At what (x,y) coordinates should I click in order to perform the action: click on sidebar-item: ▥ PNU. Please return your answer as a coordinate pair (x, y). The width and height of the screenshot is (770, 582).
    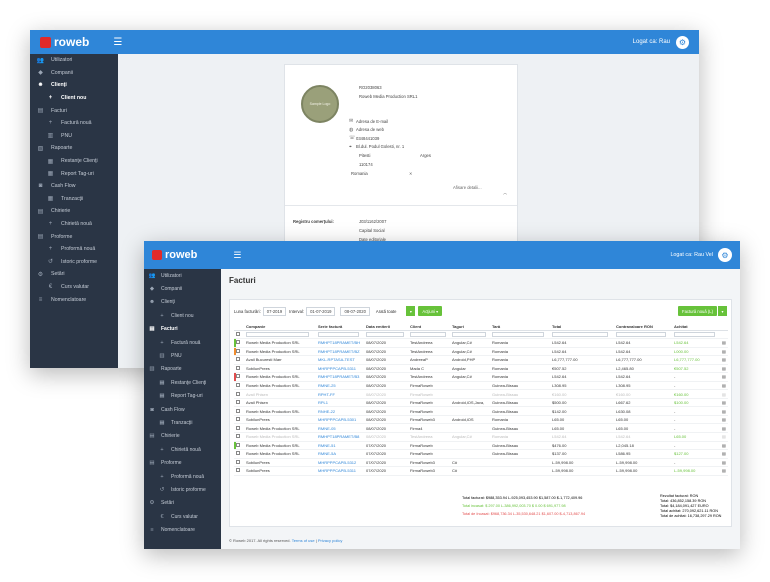
    Looking at the image, I should click on (182, 355).